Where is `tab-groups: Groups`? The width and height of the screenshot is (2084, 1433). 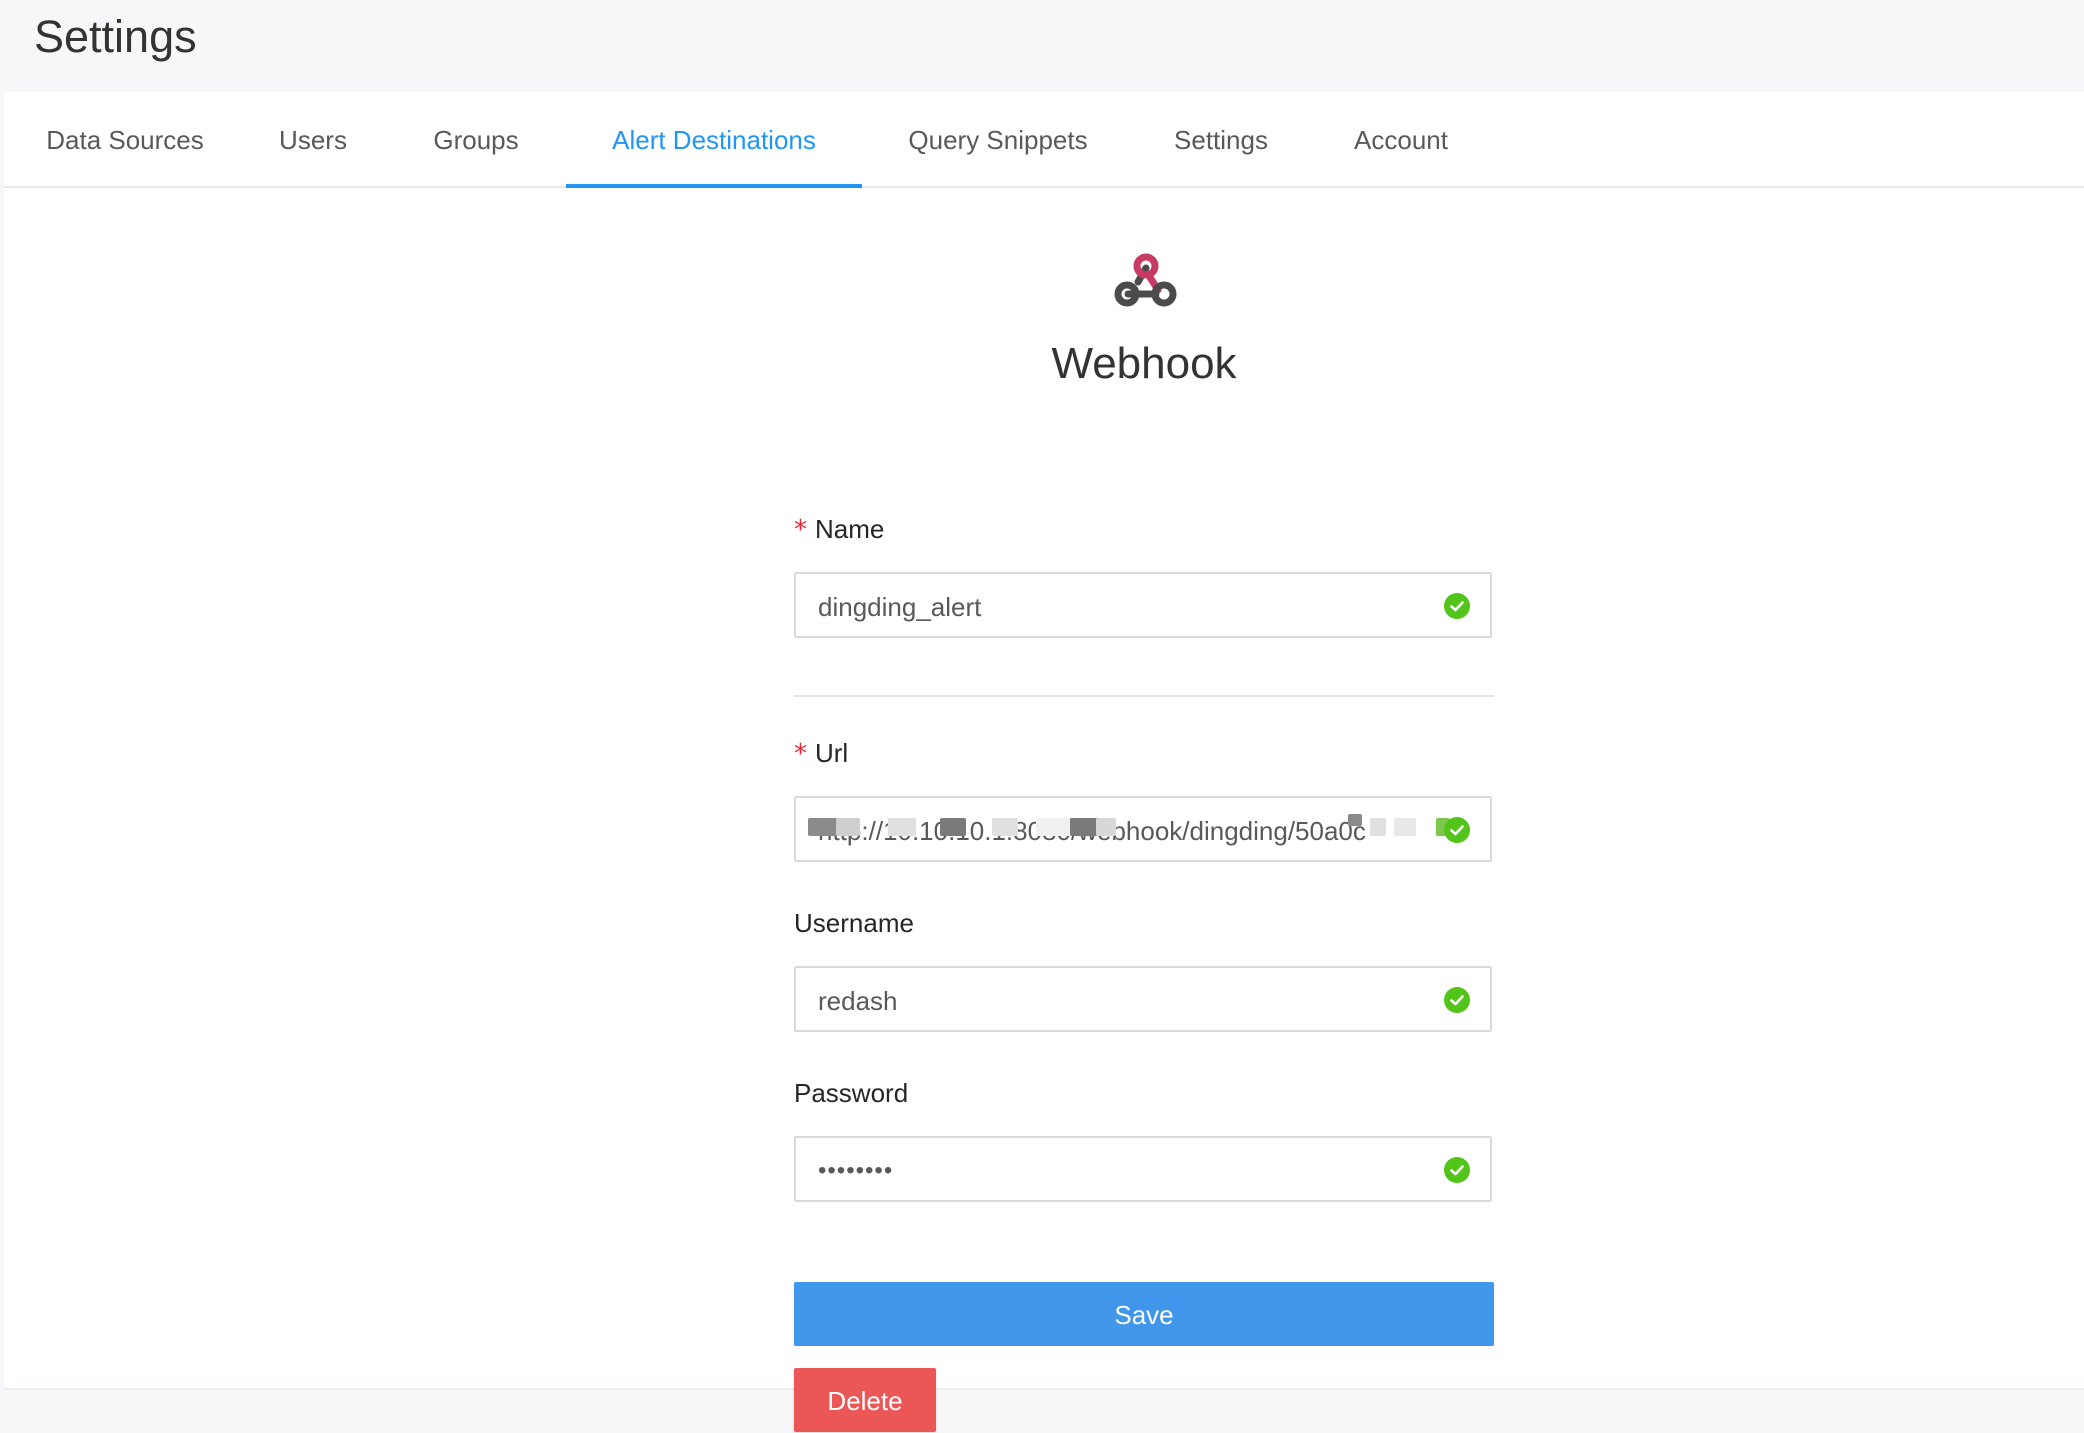 tab-groups: Groups is located at coordinates (476, 139).